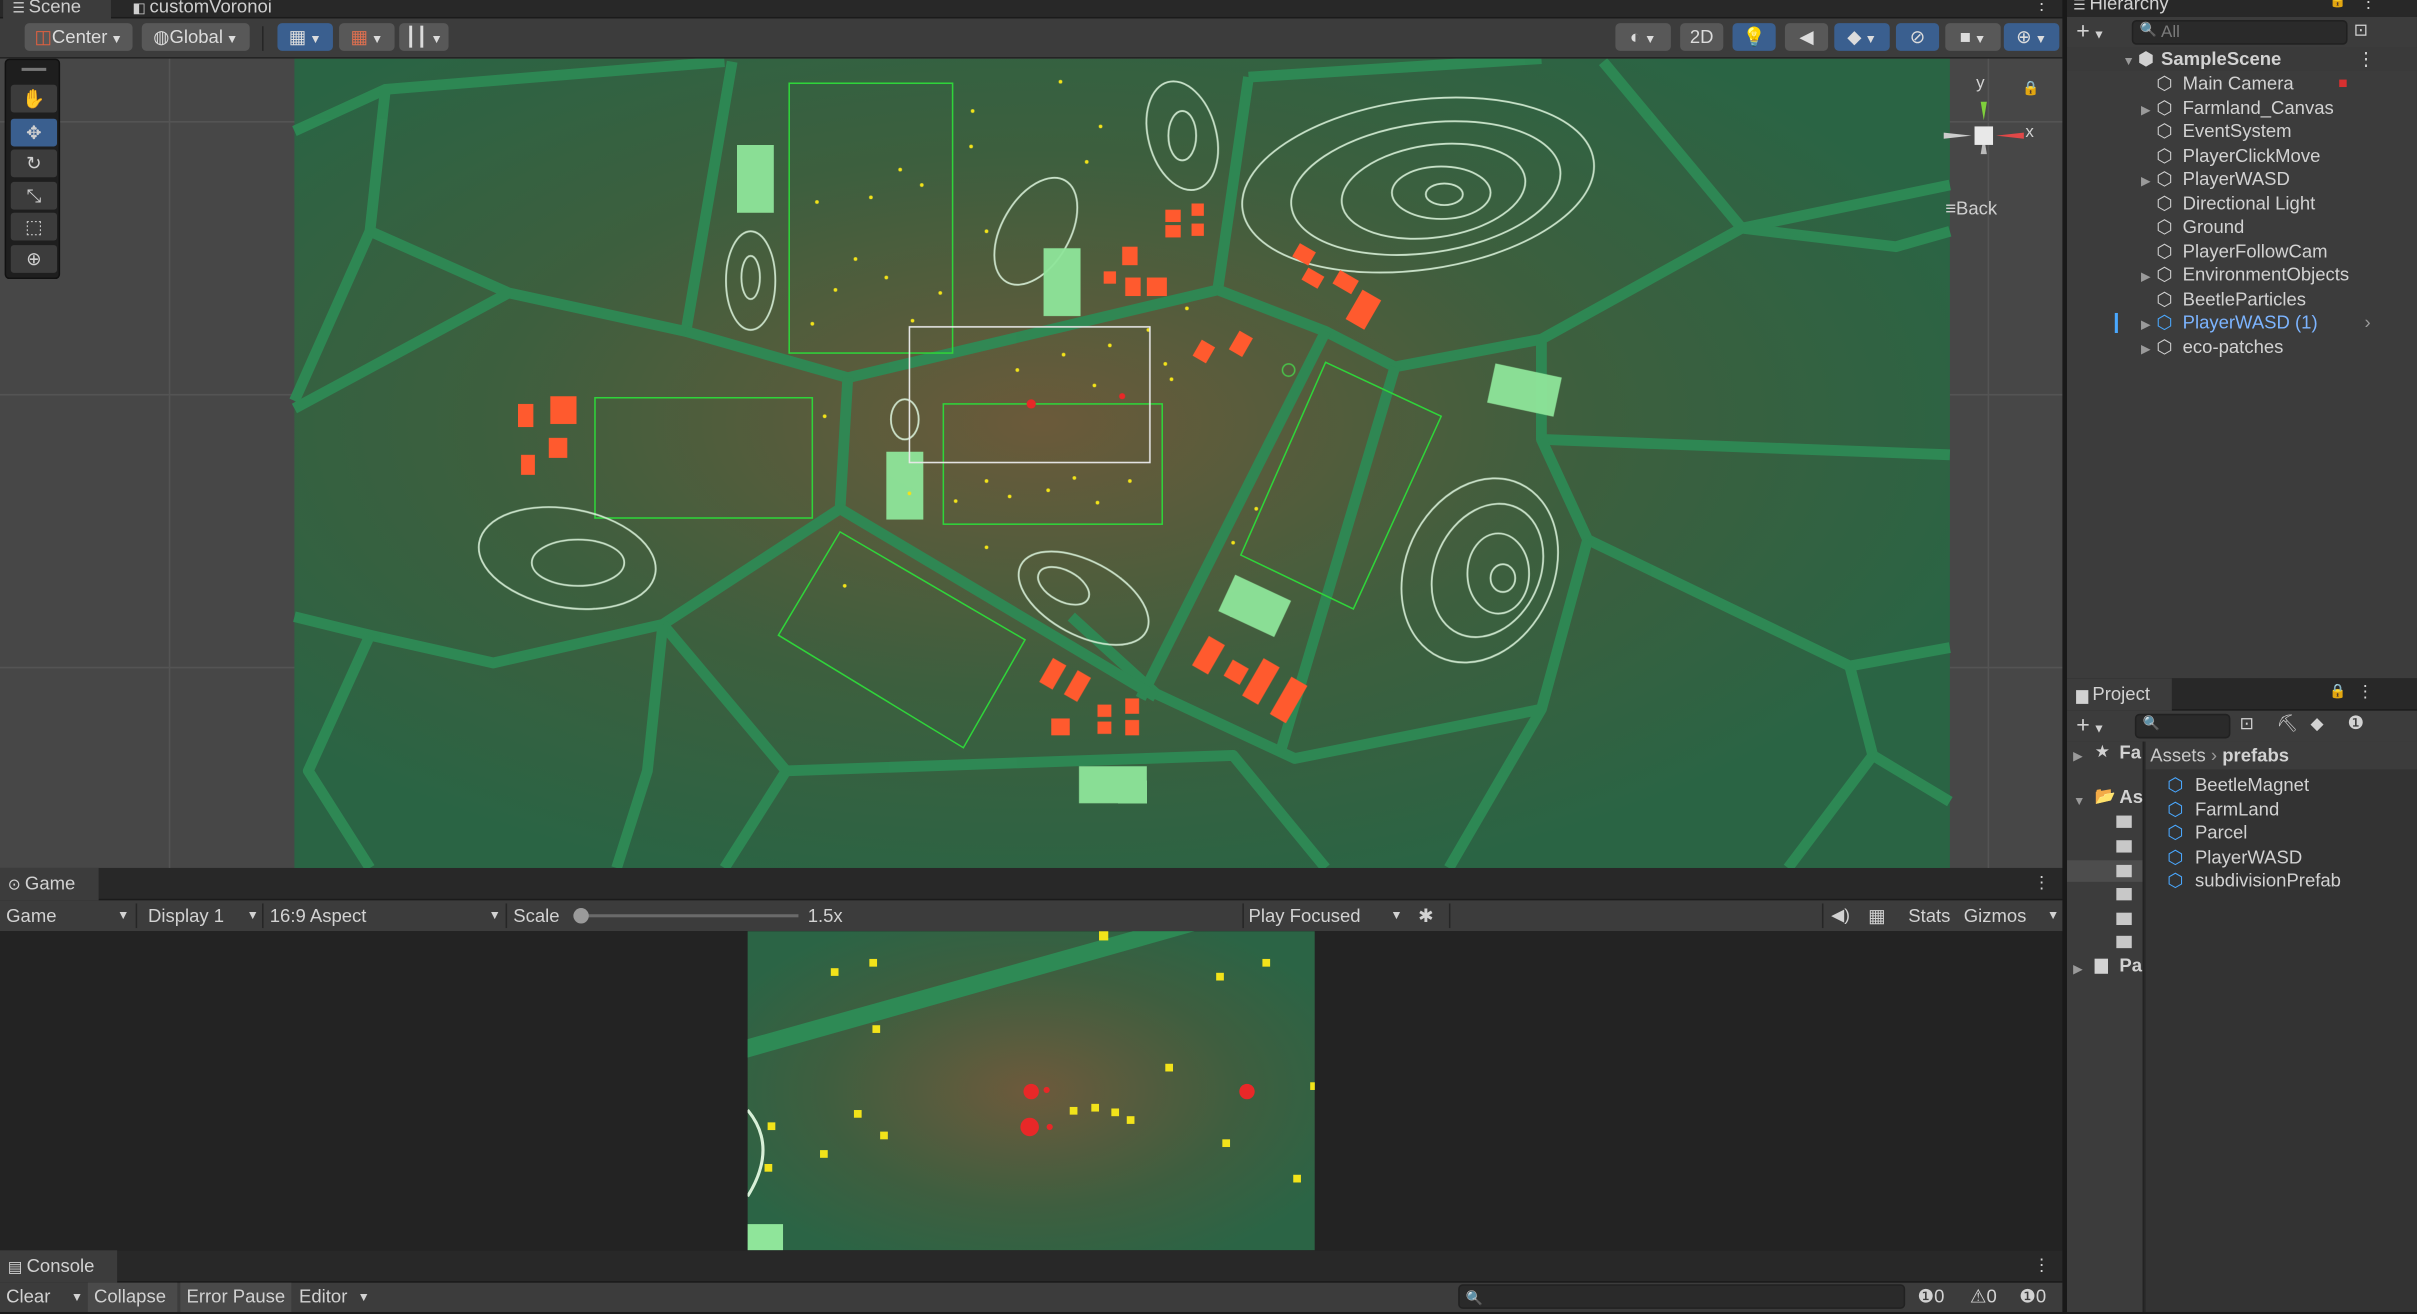 The width and height of the screenshot is (2417, 1314). I want to click on game-mode-dropdown: Game ▼, so click(67, 915).